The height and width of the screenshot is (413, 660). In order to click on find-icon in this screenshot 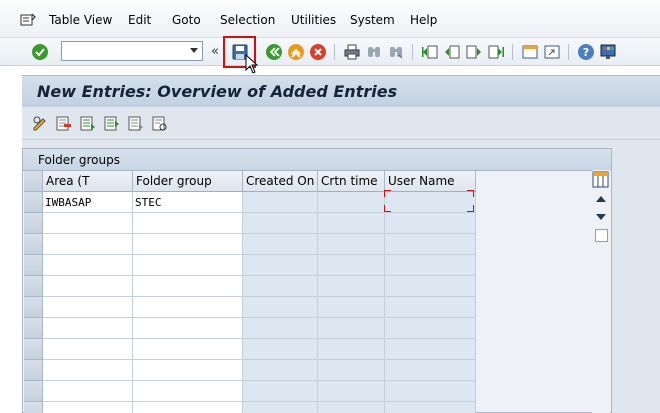, I will do `click(374, 52)`.